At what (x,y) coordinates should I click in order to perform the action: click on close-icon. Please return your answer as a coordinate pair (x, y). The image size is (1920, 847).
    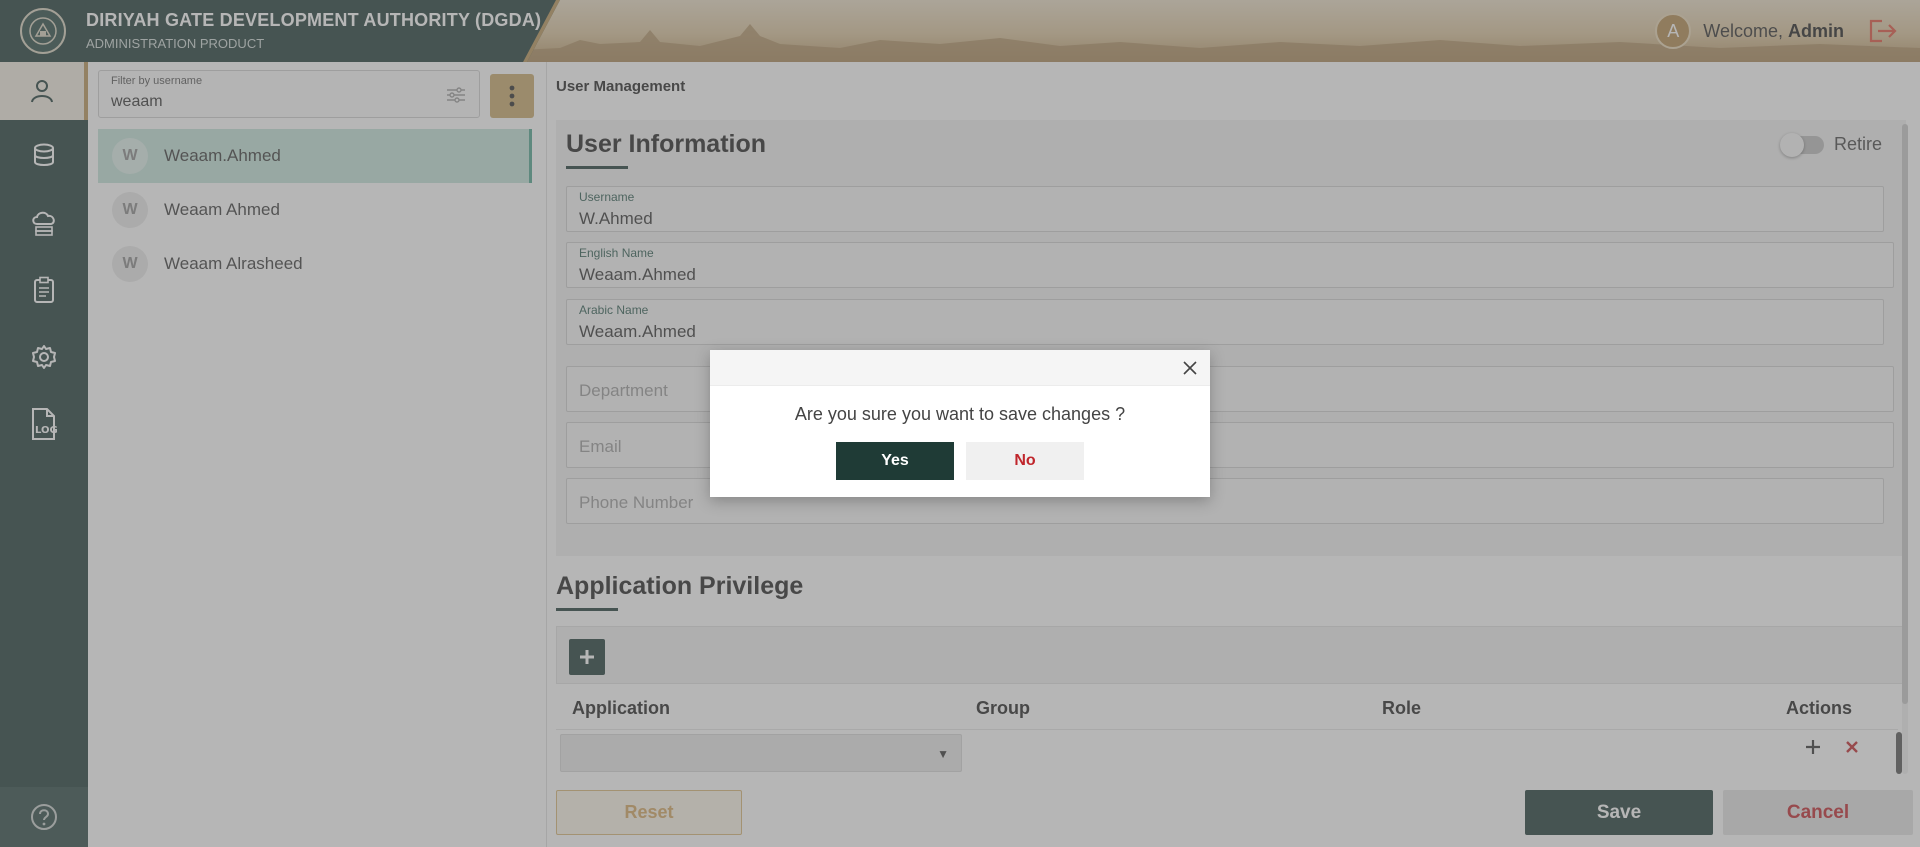
    Looking at the image, I should click on (1190, 368).